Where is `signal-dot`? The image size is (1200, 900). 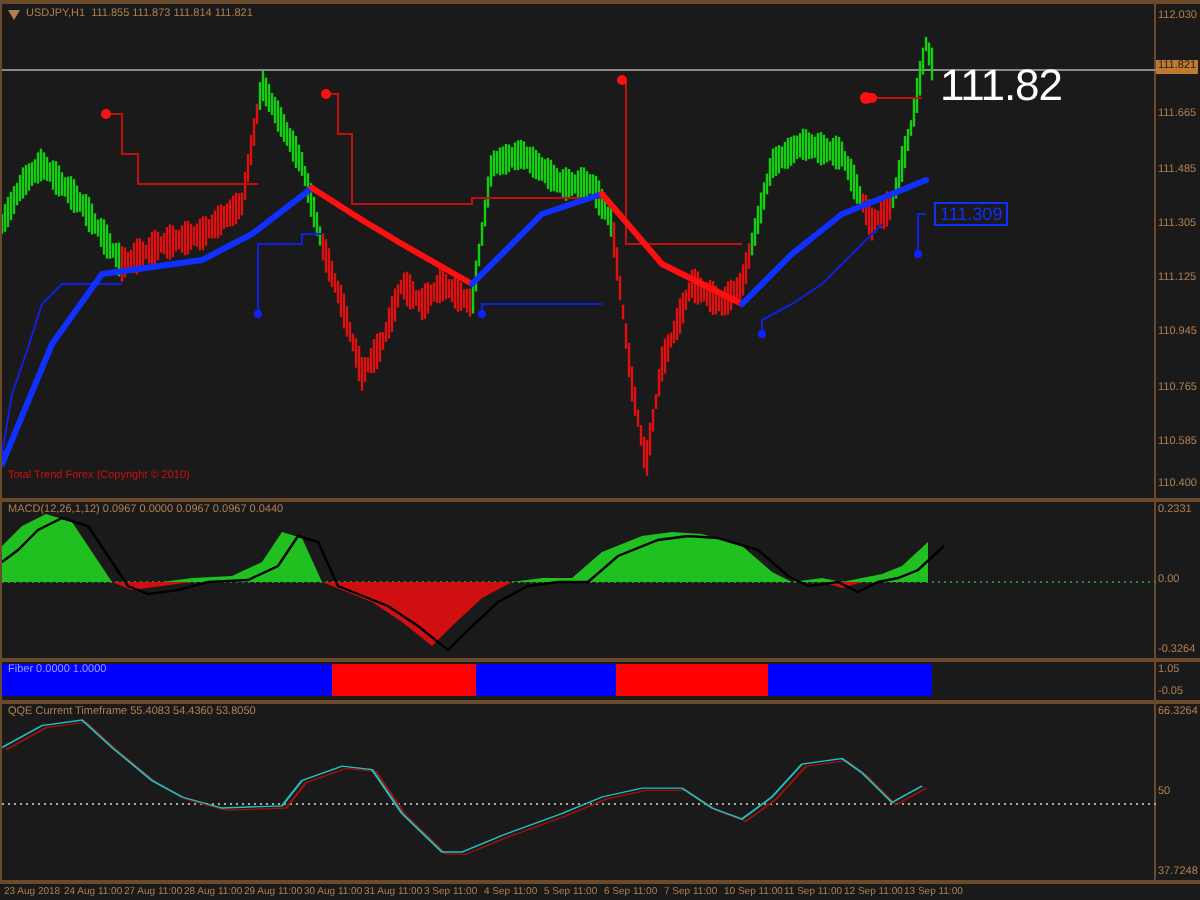 signal-dot is located at coordinates (866, 98).